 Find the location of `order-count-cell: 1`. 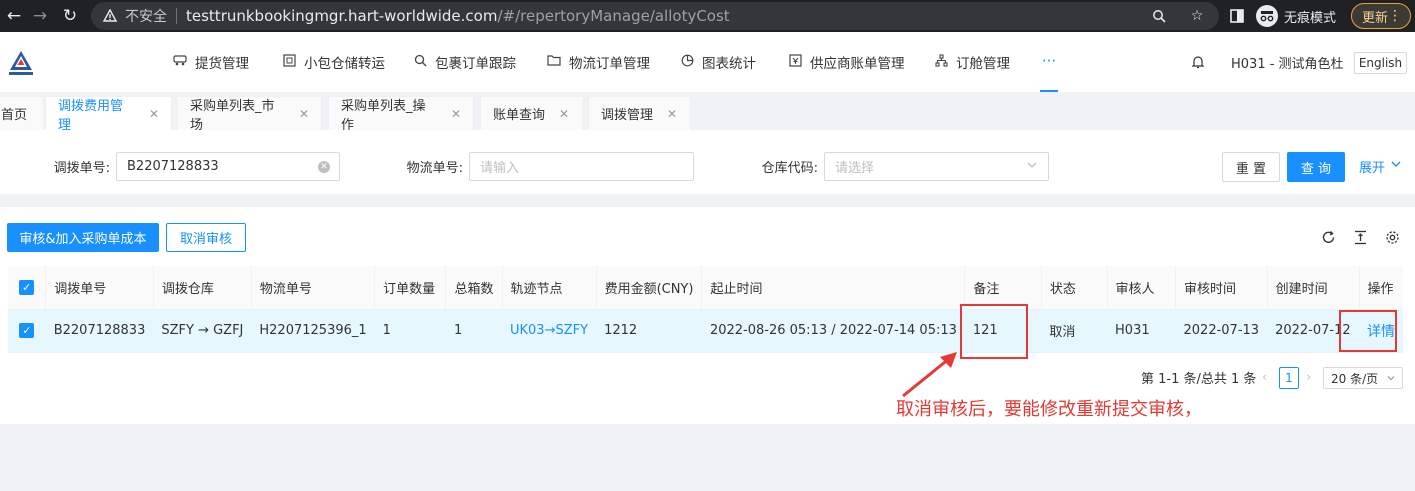

order-count-cell: 1 is located at coordinates (410, 331).